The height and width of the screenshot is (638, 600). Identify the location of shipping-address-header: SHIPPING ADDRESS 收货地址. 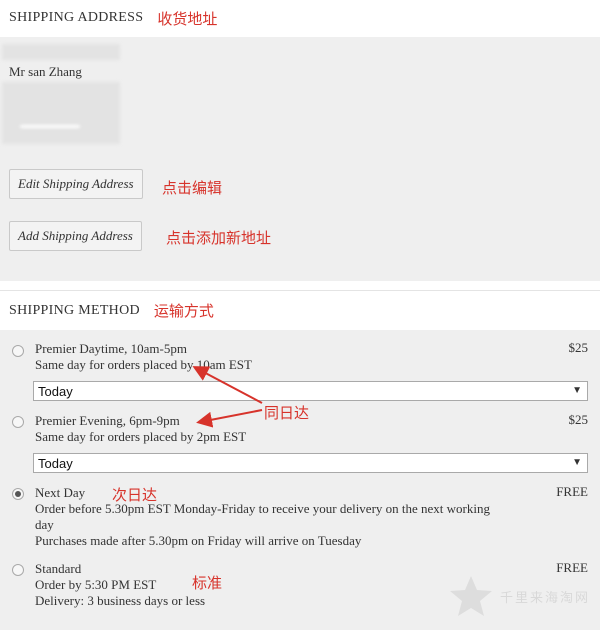
(300, 18).